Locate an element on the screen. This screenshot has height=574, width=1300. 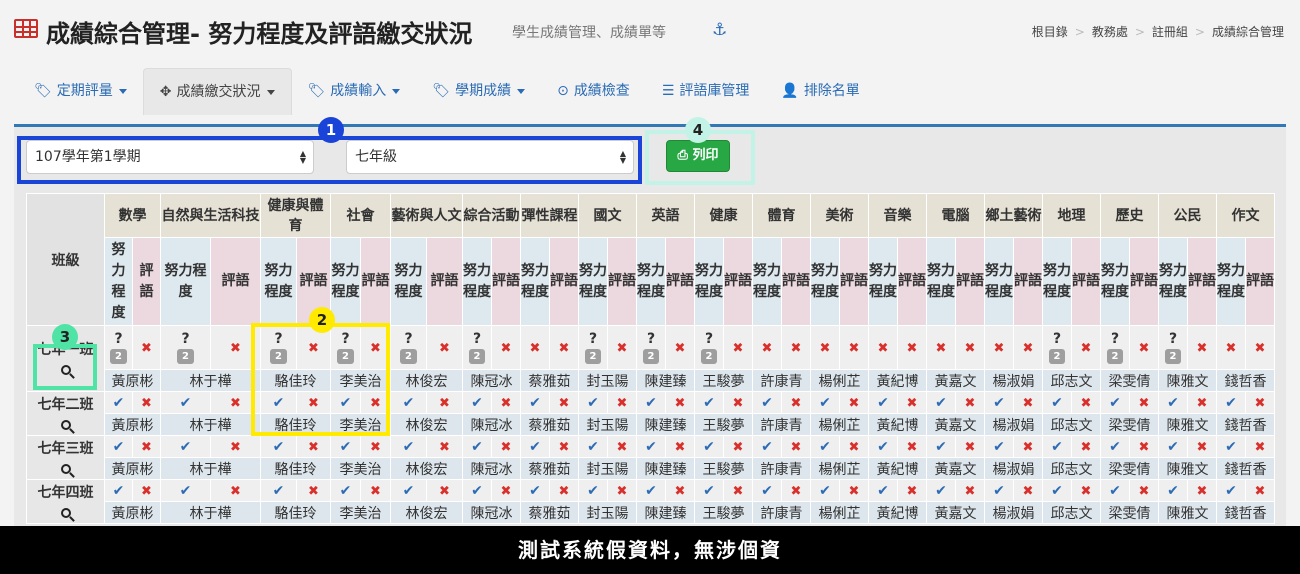
table-icon is located at coordinates (26, 28).